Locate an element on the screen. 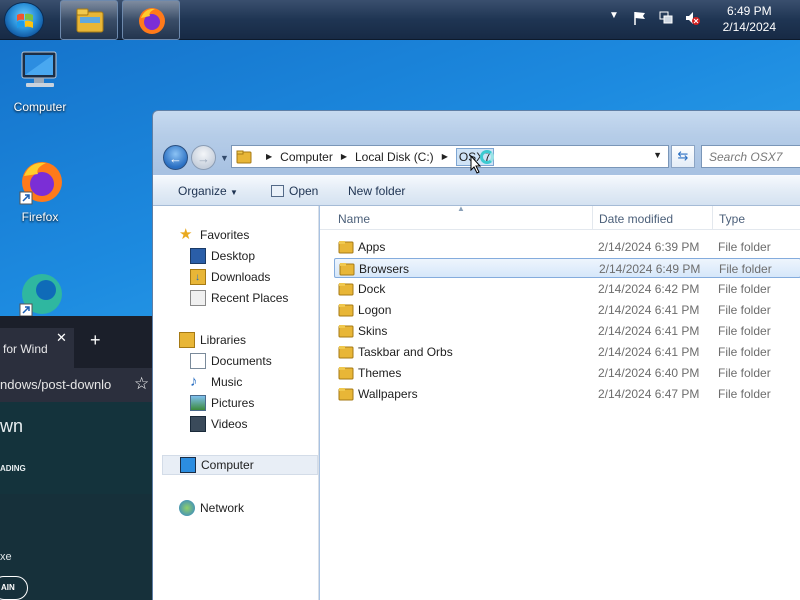 The image size is (800, 600). command-bar: Organize ▼ Open New folder is located at coordinates (476, 190).